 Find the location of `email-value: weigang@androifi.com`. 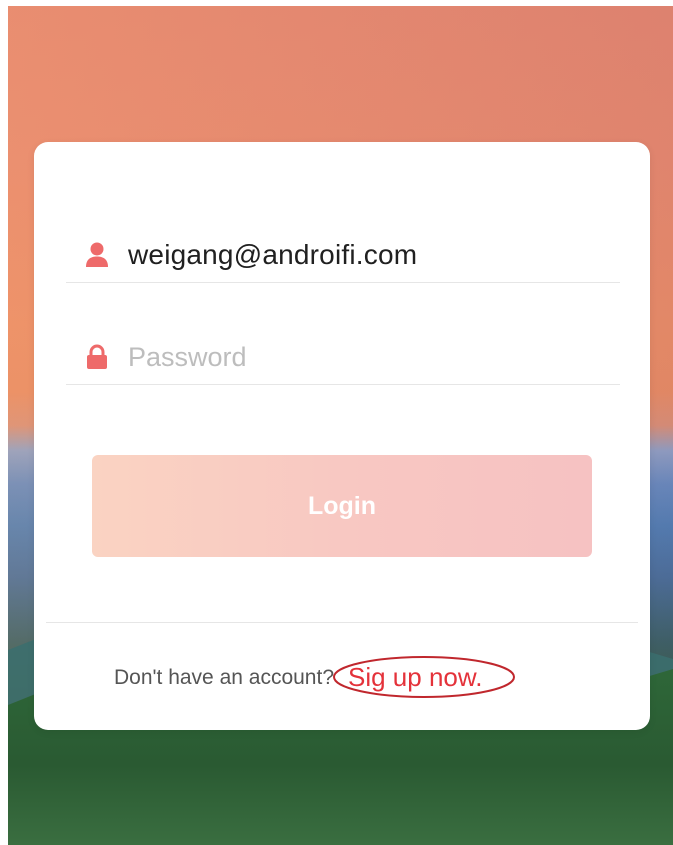

email-value: weigang@androifi.com is located at coordinates (272, 255).